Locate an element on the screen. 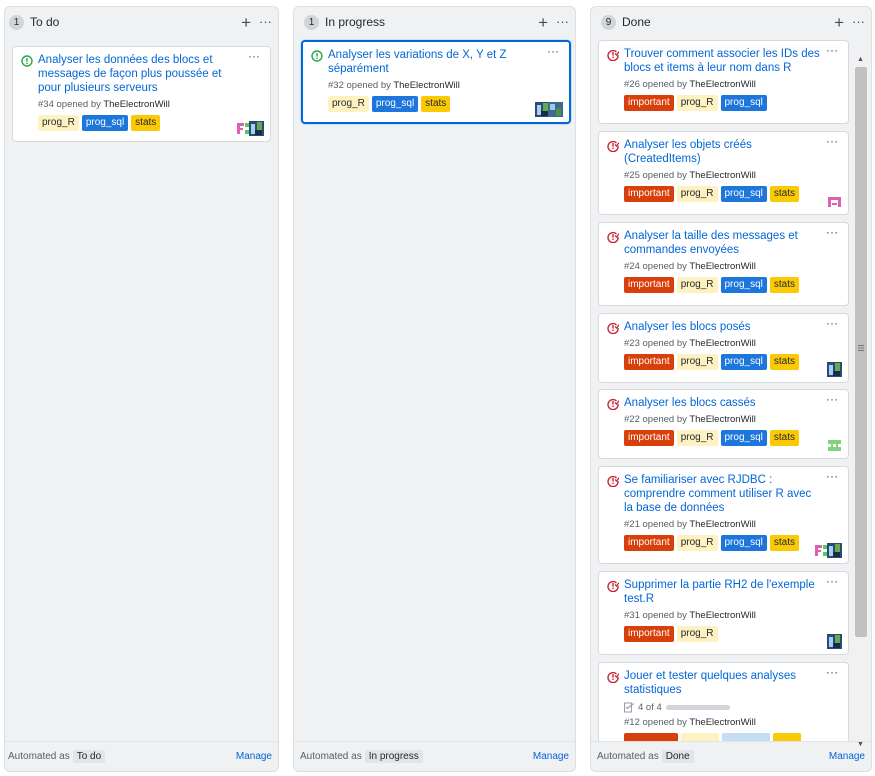  label-prog-sql is located at coordinates (746, 737).